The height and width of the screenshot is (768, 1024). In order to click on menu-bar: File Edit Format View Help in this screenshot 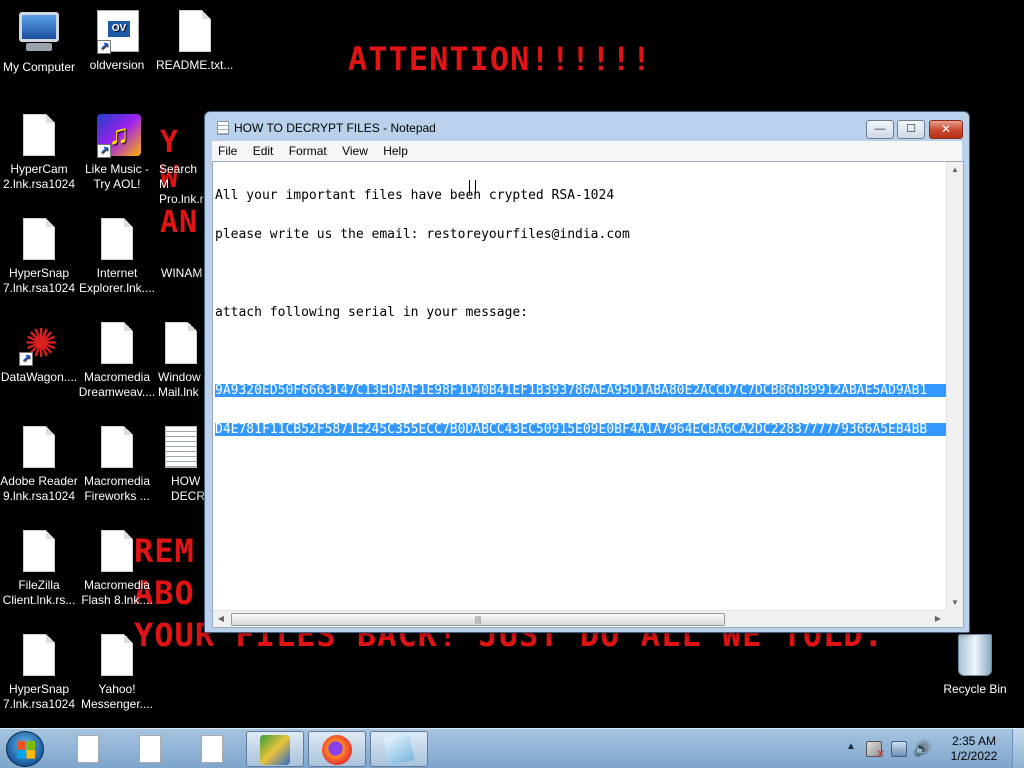, I will do `click(587, 151)`.